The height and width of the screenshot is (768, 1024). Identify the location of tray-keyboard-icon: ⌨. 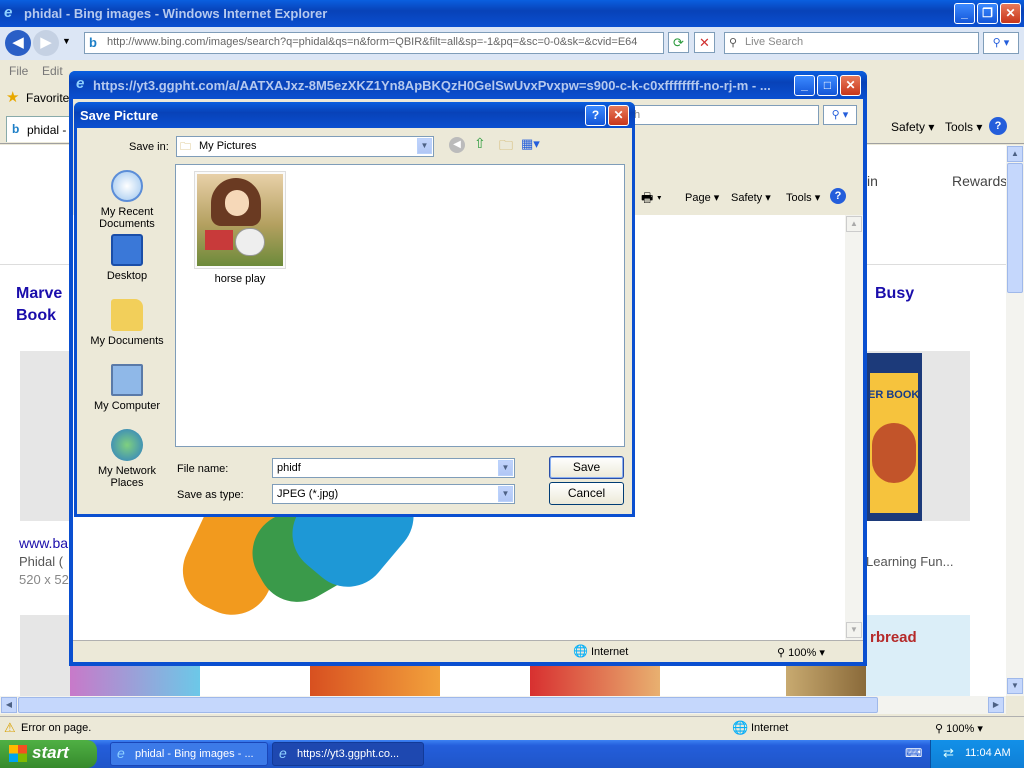
(913, 753).